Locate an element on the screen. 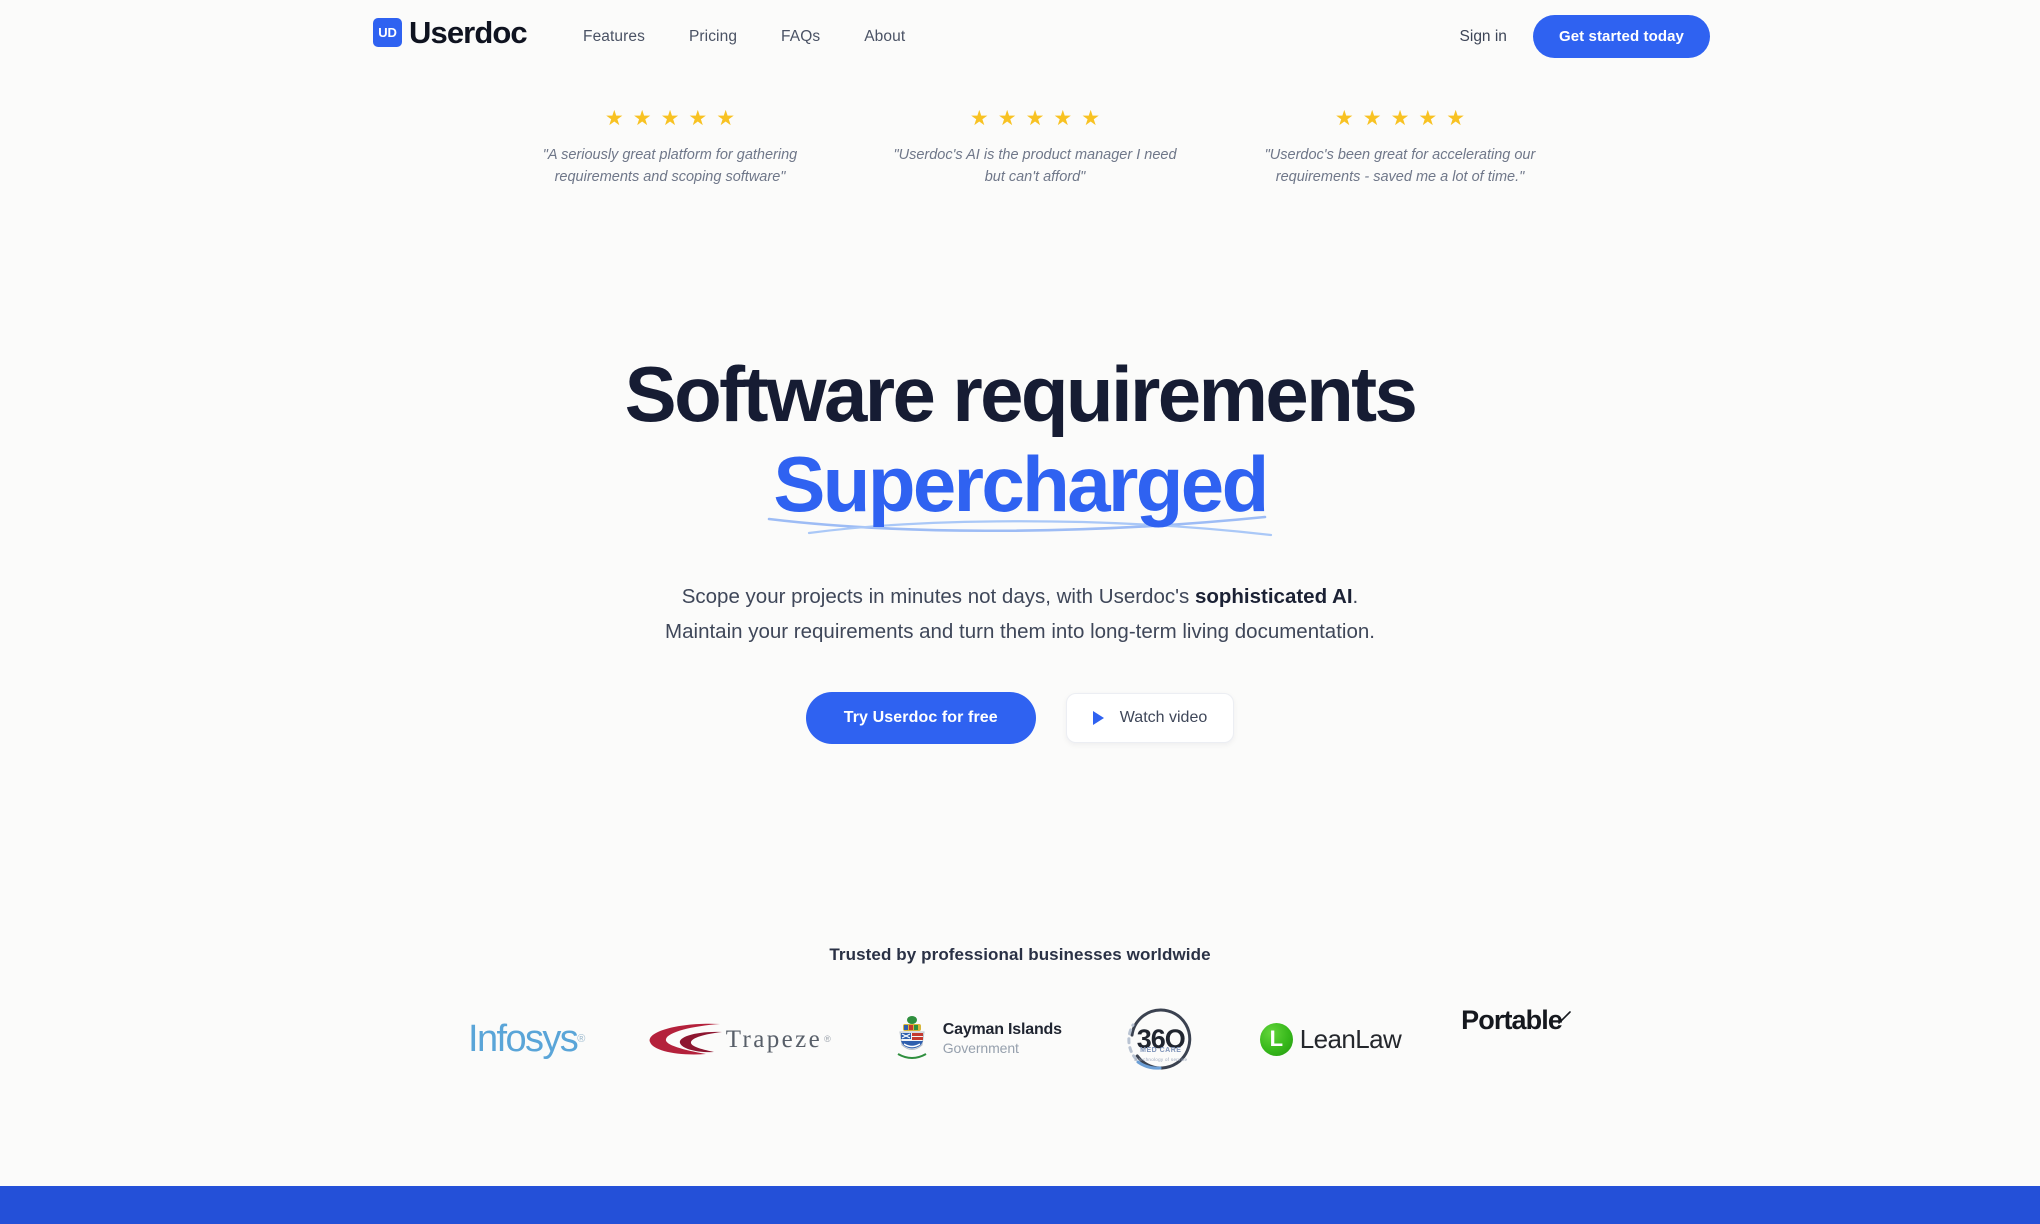  logo-trapeze-text: Trapeze is located at coordinates (774, 1039).